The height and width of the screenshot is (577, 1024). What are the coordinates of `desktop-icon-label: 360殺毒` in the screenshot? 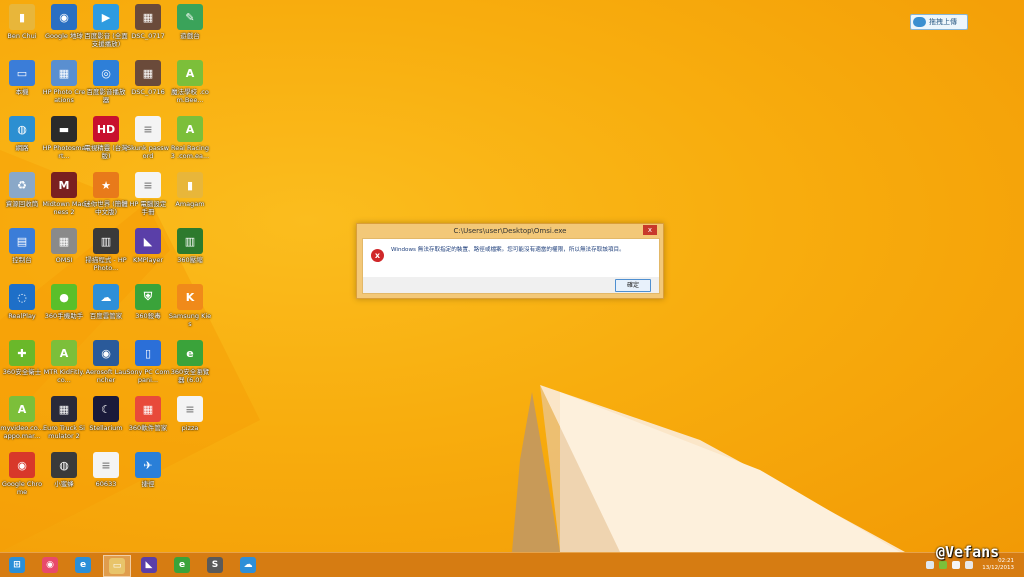 It's located at (148, 316).